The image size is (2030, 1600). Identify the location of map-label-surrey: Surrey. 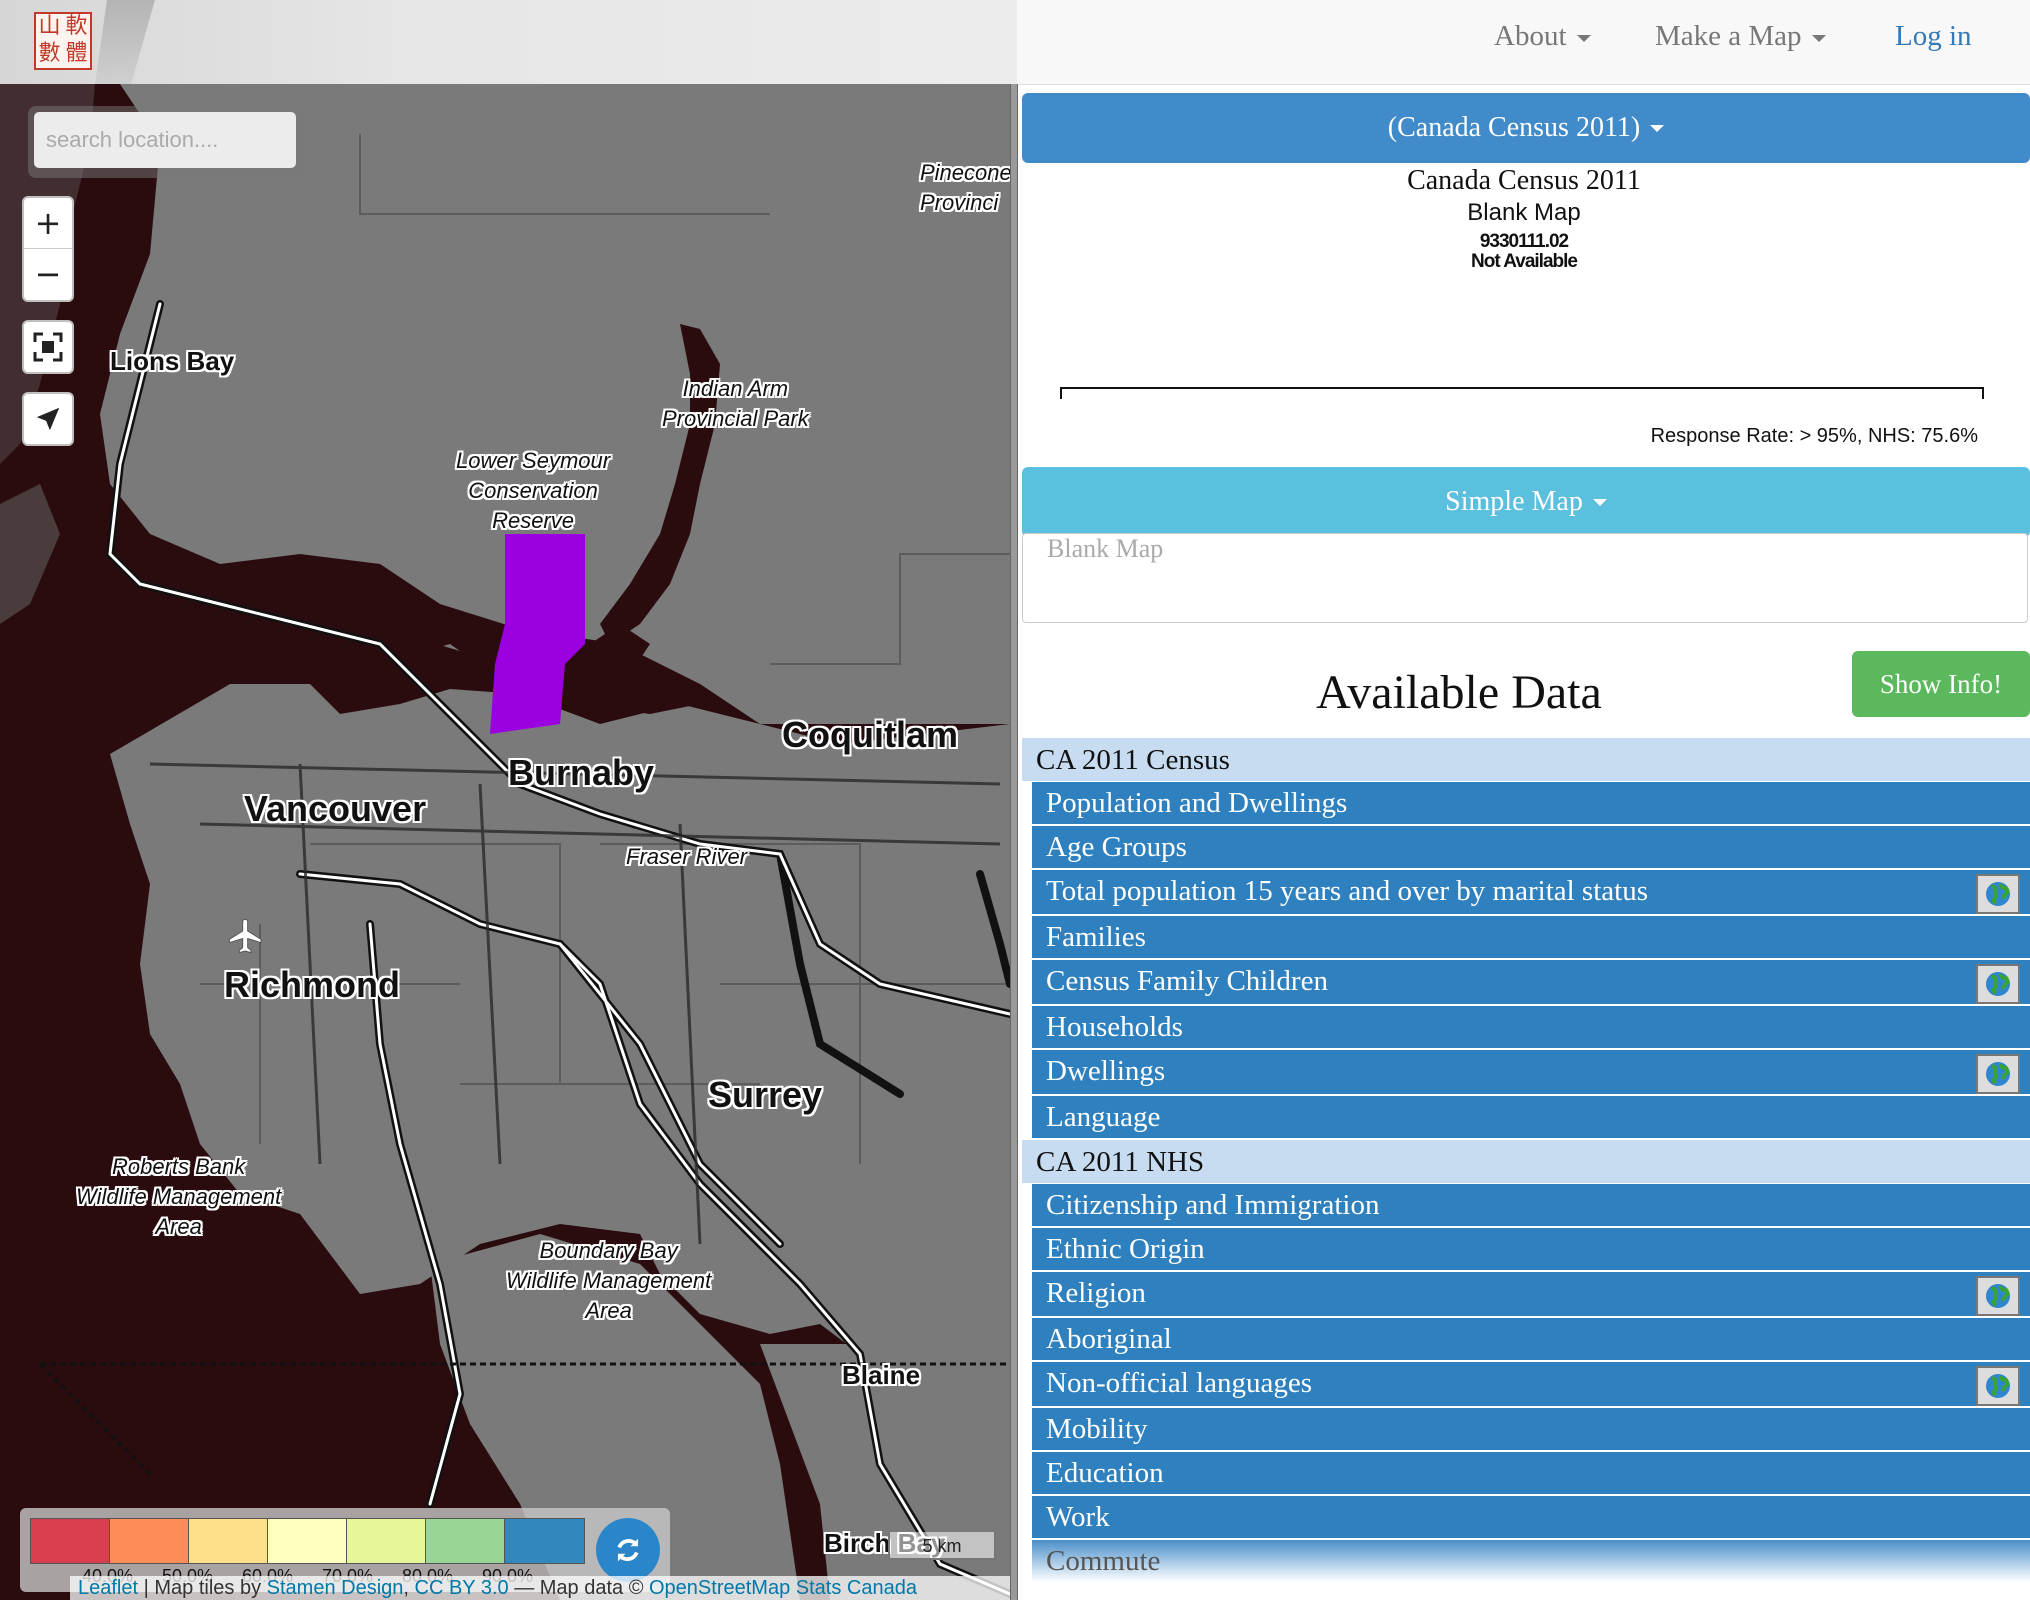
(765, 1094).